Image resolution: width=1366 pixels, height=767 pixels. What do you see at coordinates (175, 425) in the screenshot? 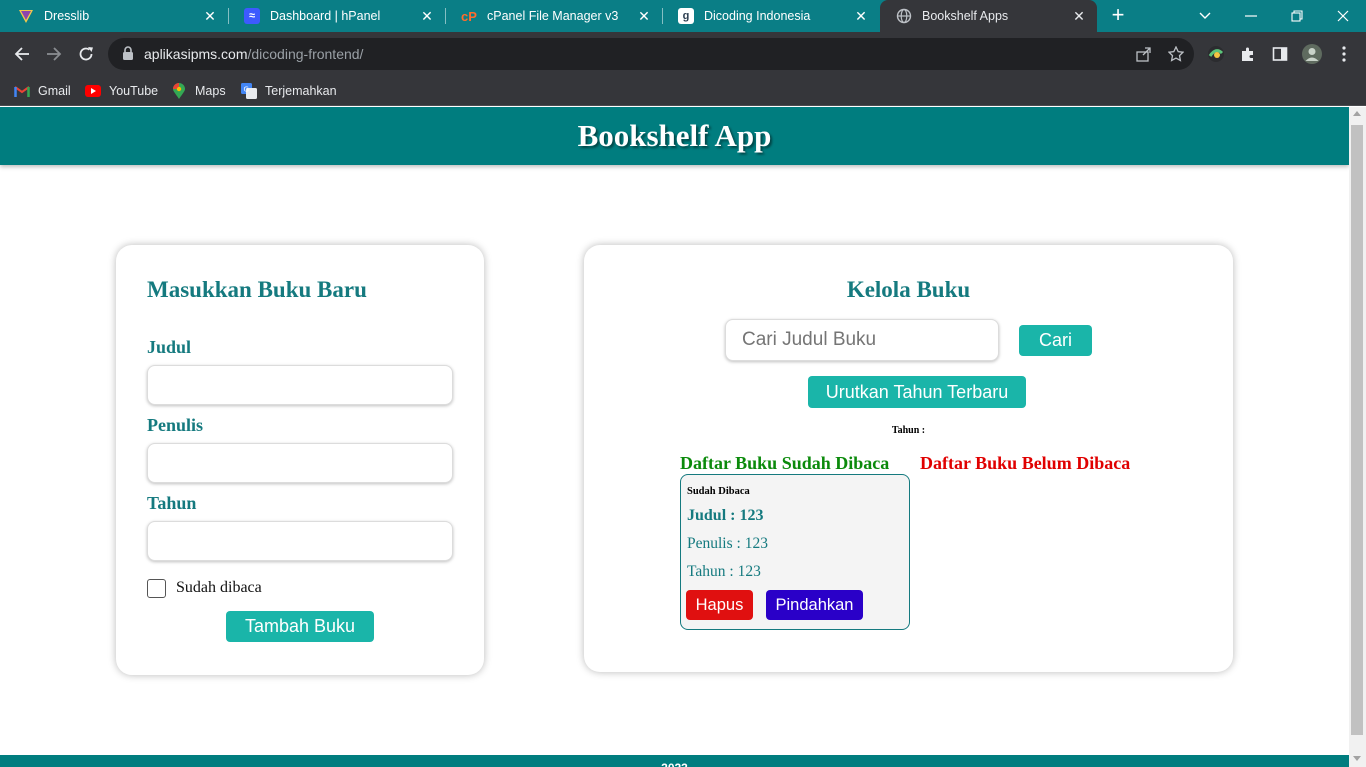
I see `author-label: Penulis` at bounding box center [175, 425].